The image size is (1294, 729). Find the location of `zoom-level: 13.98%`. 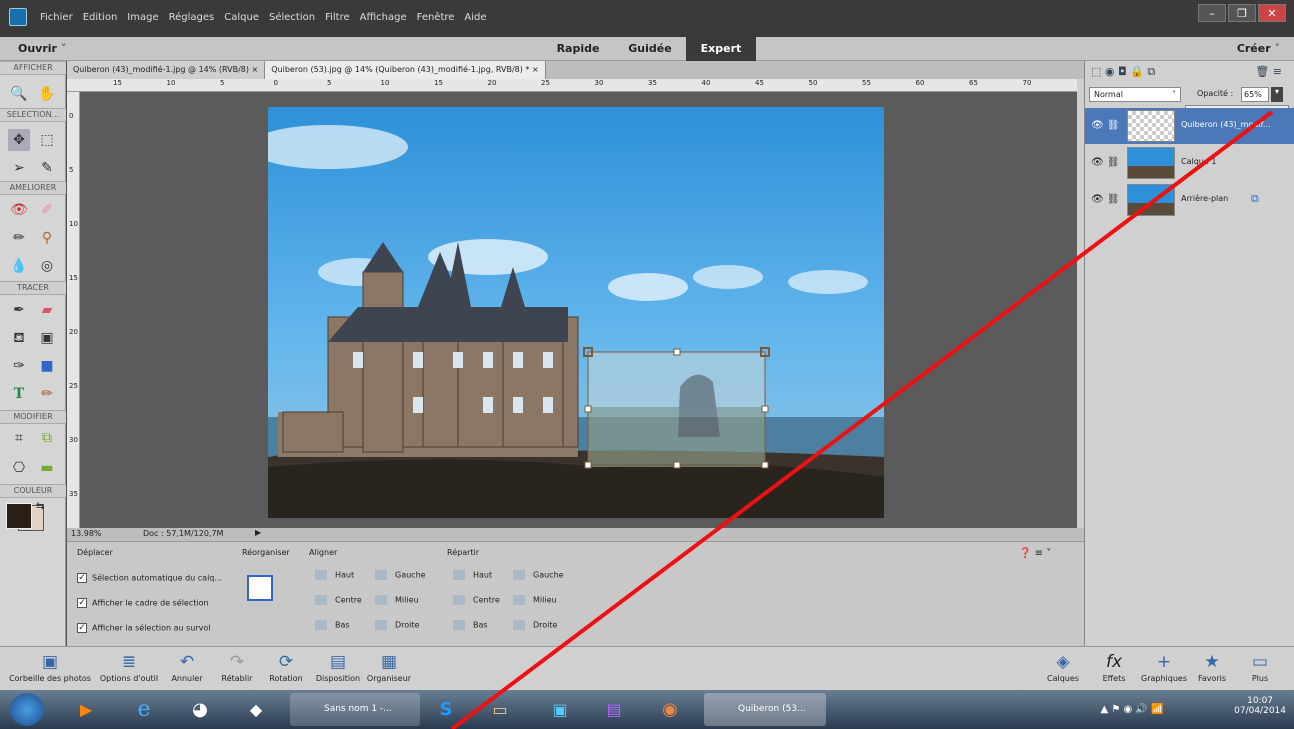

zoom-level: 13.98% is located at coordinates (86, 533).